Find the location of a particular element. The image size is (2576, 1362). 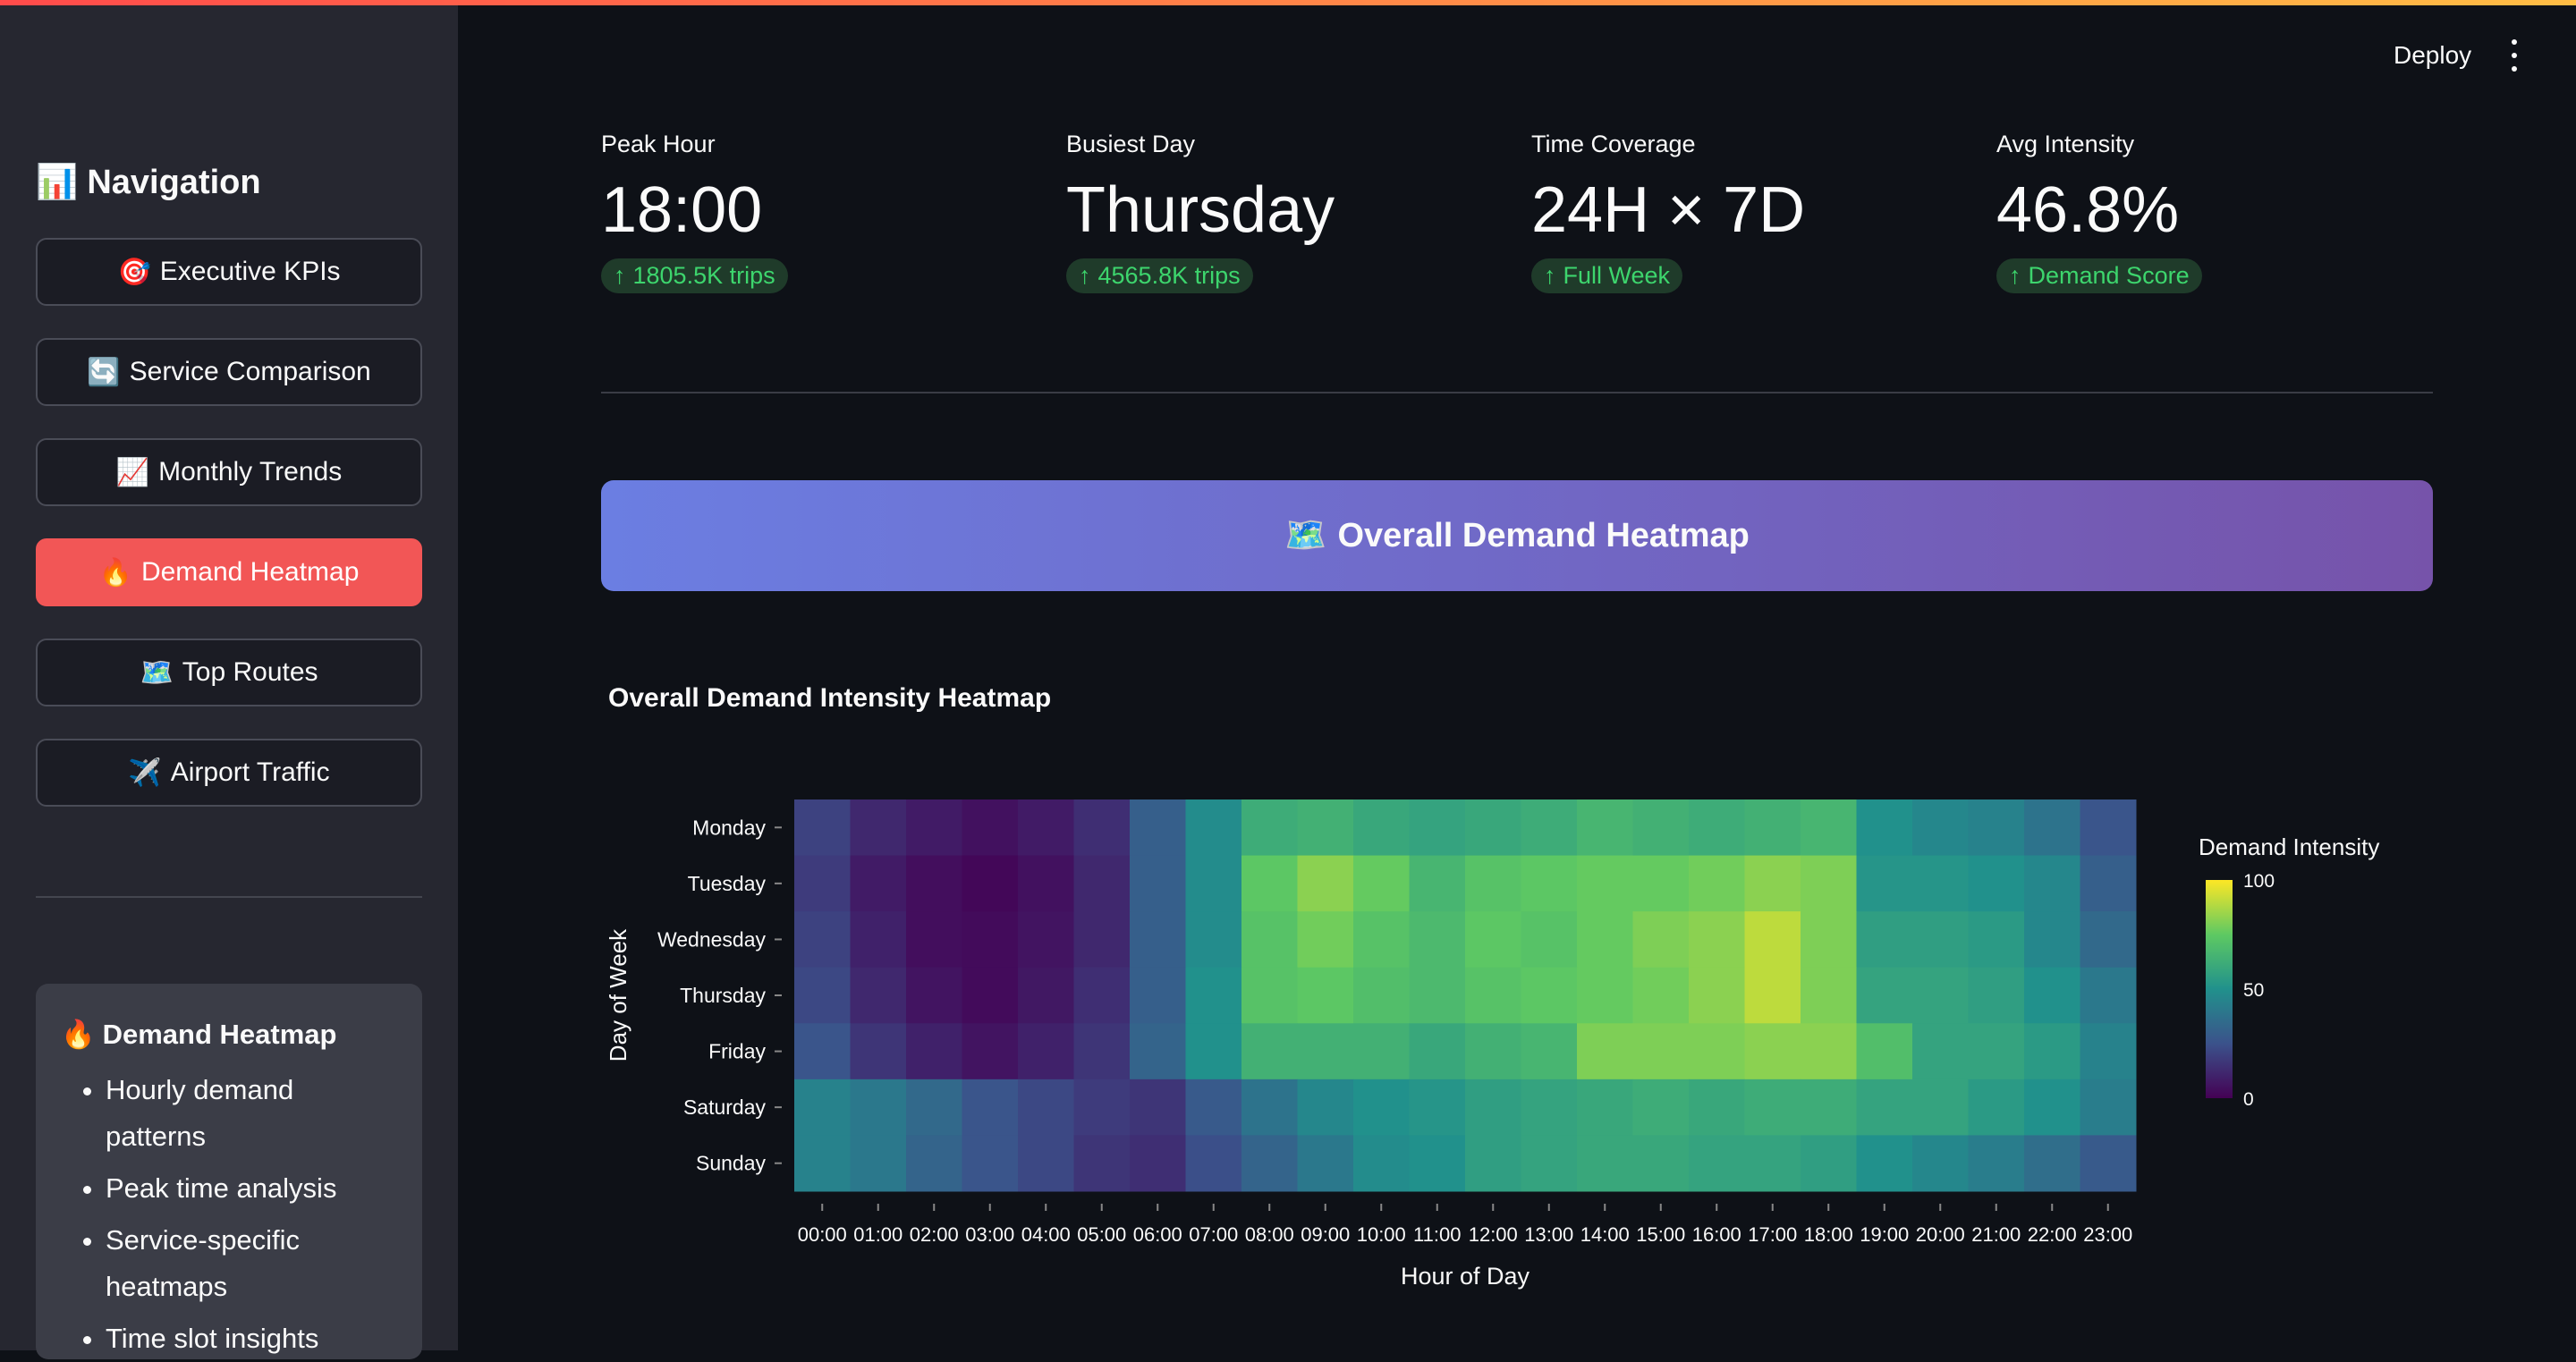

nav-button-label: Monthly Trends is located at coordinates (250, 471).